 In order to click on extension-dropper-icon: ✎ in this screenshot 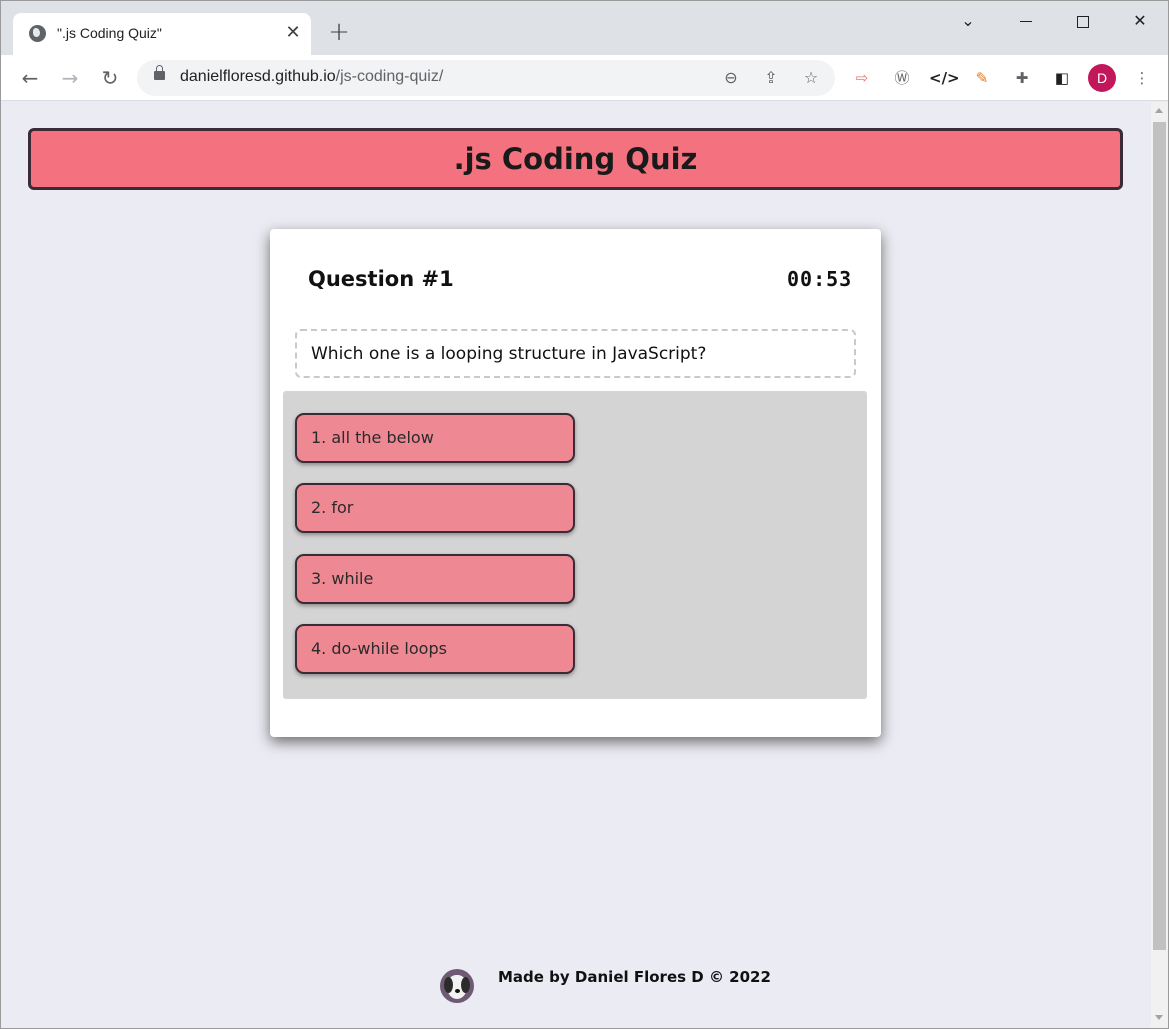, I will do `click(982, 78)`.